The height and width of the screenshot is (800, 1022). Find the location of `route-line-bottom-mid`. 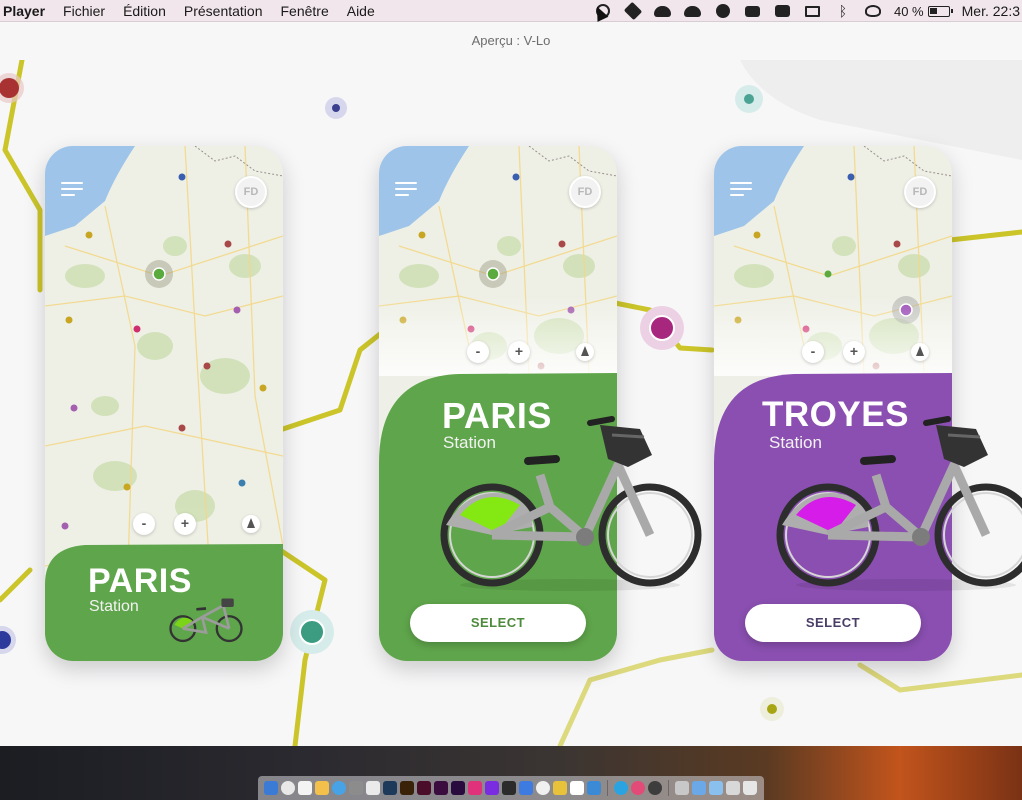

route-line-bottom-mid is located at coordinates (636, 696).